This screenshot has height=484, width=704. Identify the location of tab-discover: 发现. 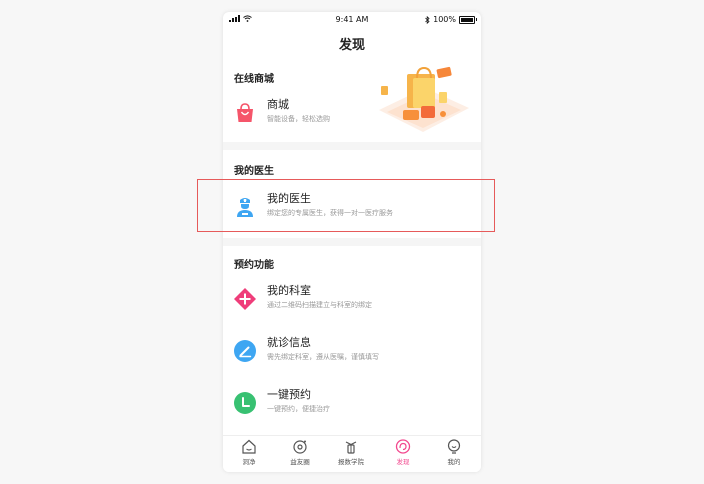
(403, 452).